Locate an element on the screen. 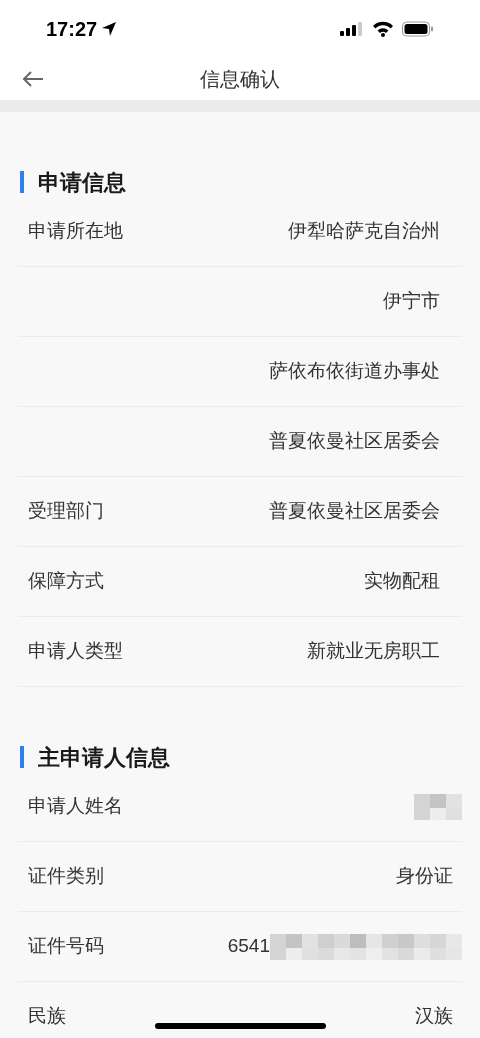 The height and width of the screenshot is (1038, 480). status-time: 17:27 is located at coordinates (72, 29).